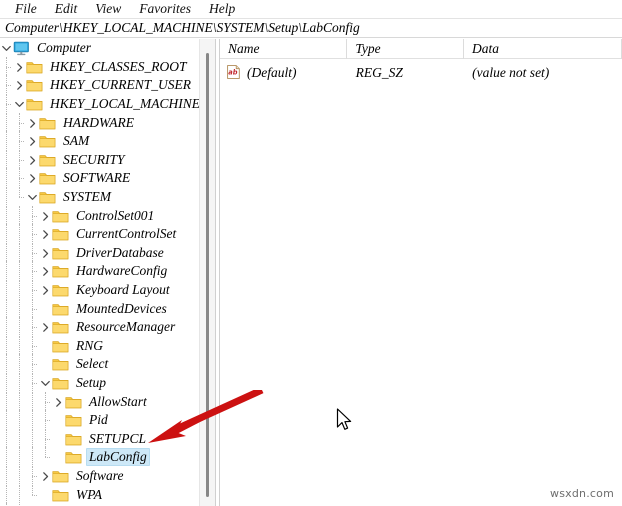 The height and width of the screenshot is (506, 622). What do you see at coordinates (99, 159) in the screenshot?
I see `tree-item: SECURITY` at bounding box center [99, 159].